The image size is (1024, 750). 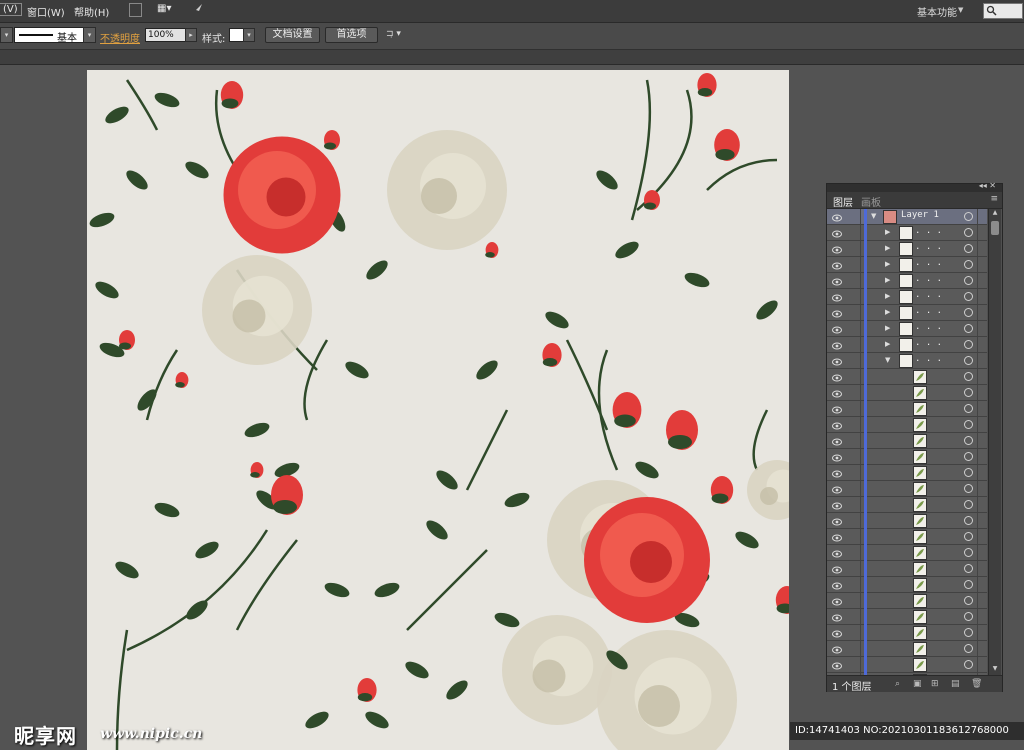 What do you see at coordinates (351, 35) in the screenshot?
I see `preferences-button: 首选项` at bounding box center [351, 35].